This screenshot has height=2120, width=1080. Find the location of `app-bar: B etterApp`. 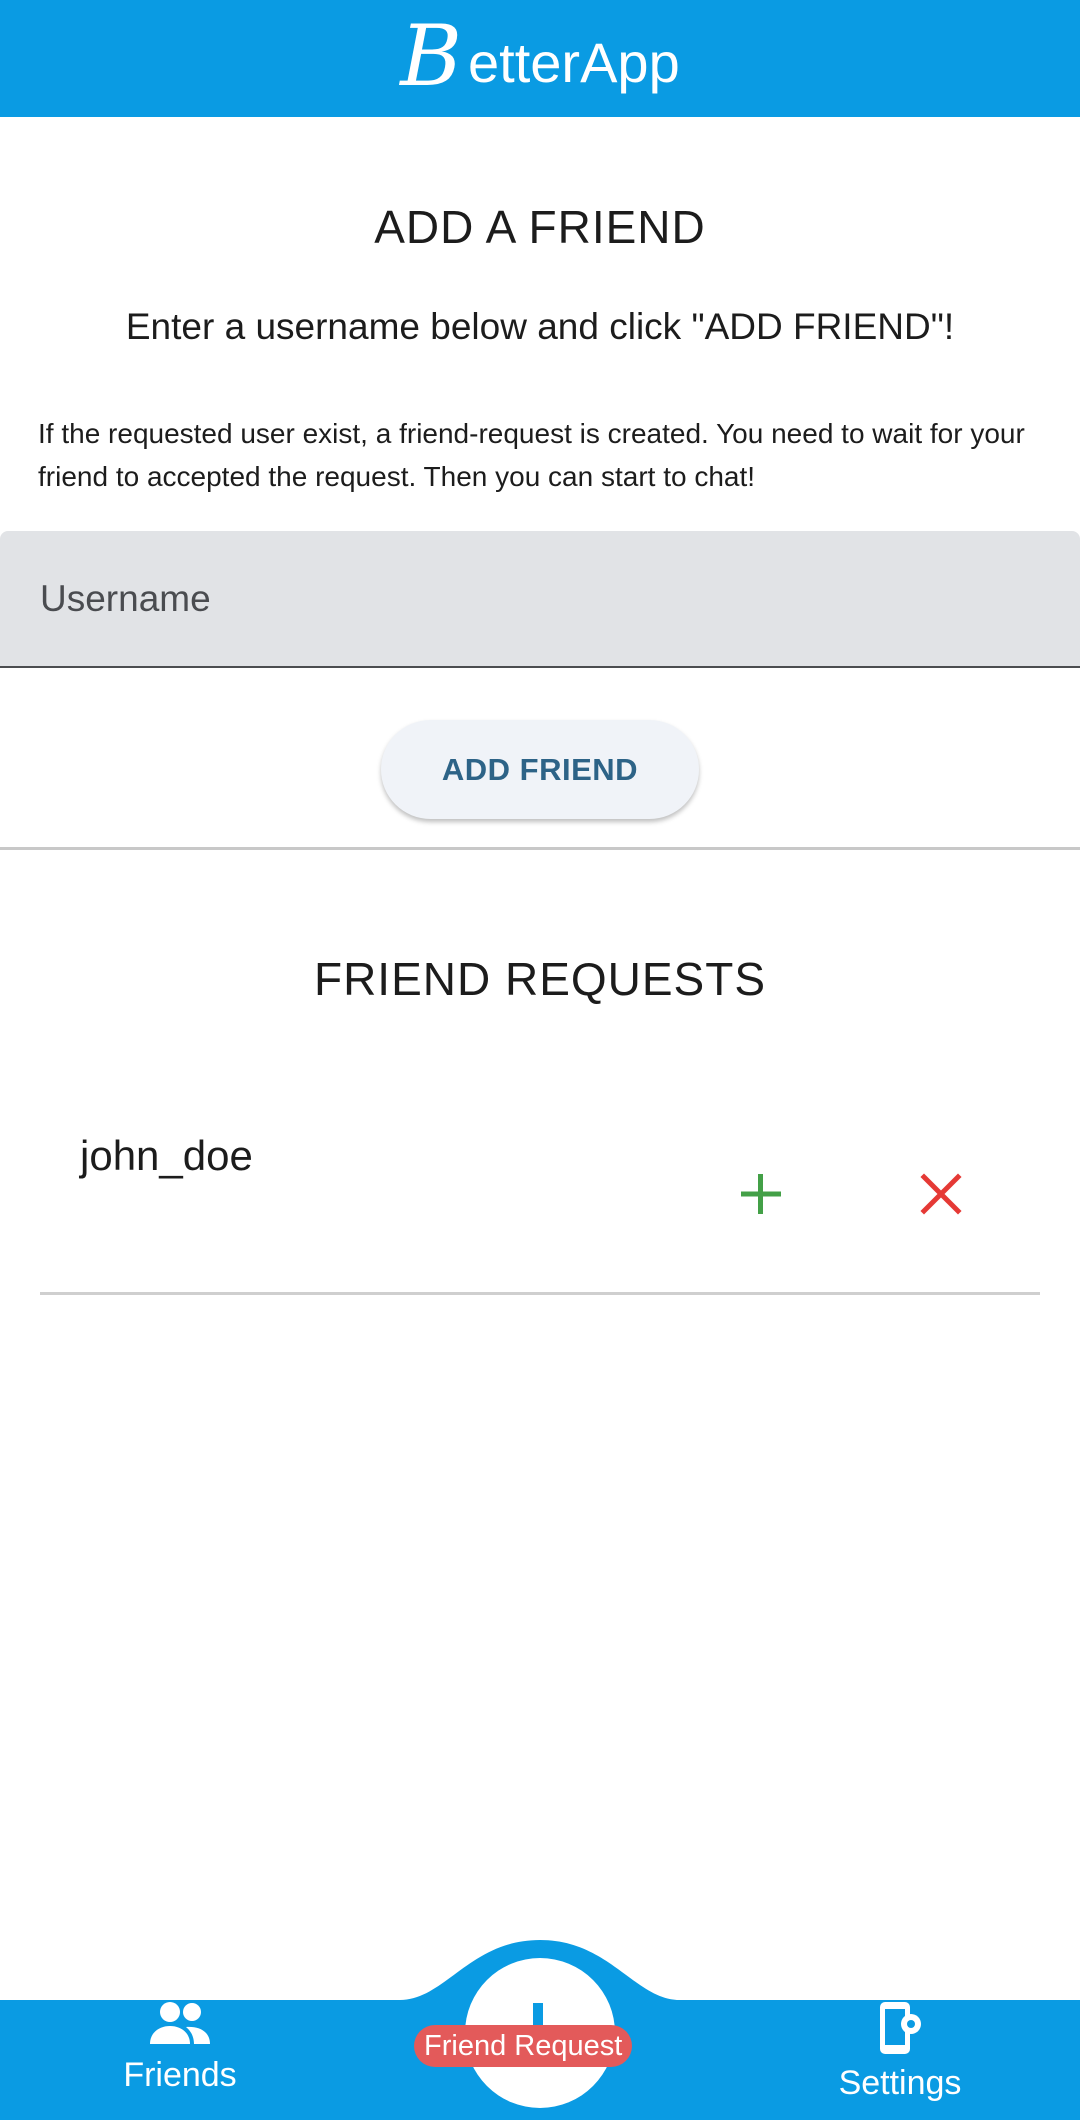

app-bar: B etterApp is located at coordinates (540, 58).